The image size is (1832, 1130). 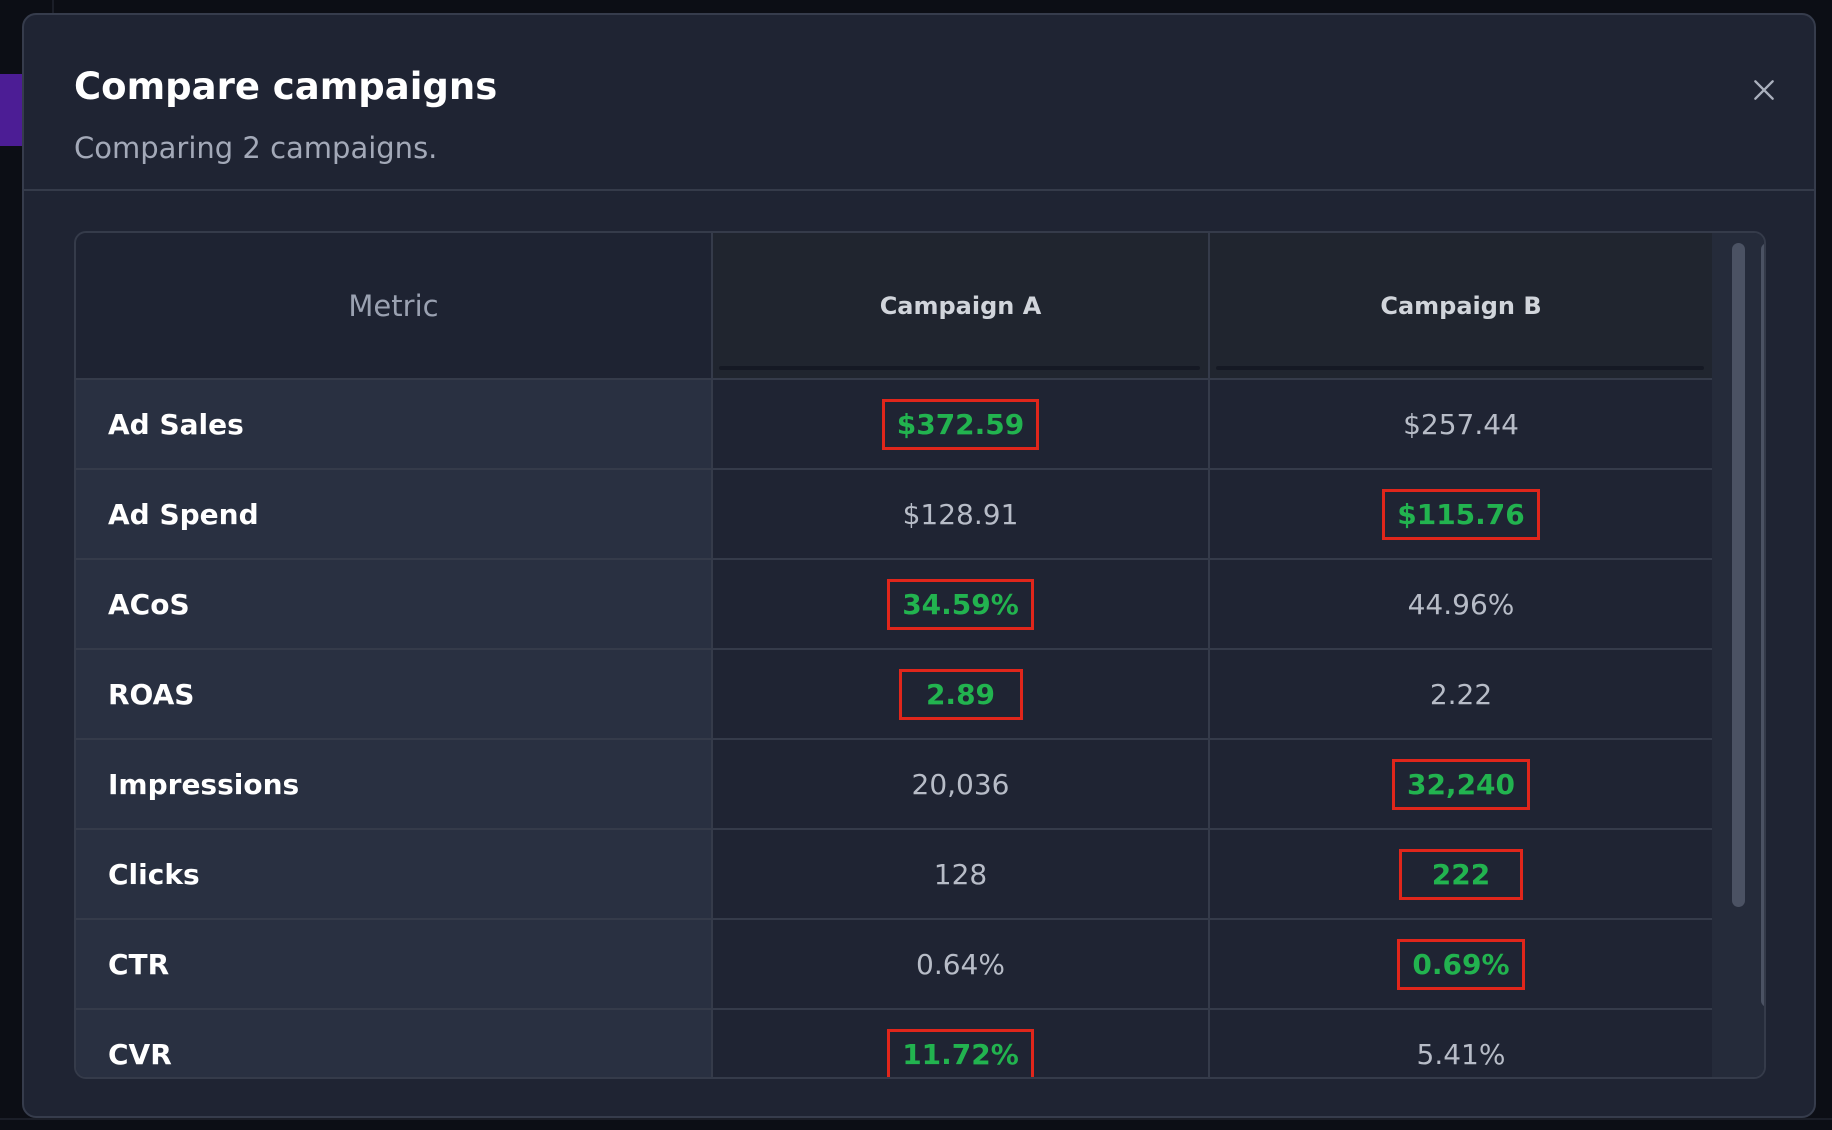 I want to click on column-header-label: Metric, so click(x=393, y=305).